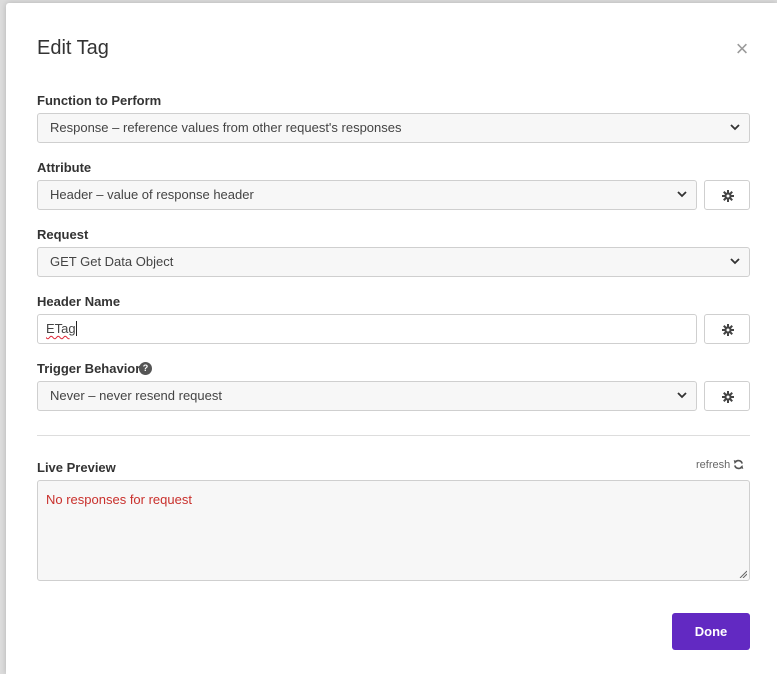 This screenshot has width=777, height=674. What do you see at coordinates (136, 395) in the screenshot?
I see `trigger-behavior-select-value: Never – never resend request` at bounding box center [136, 395].